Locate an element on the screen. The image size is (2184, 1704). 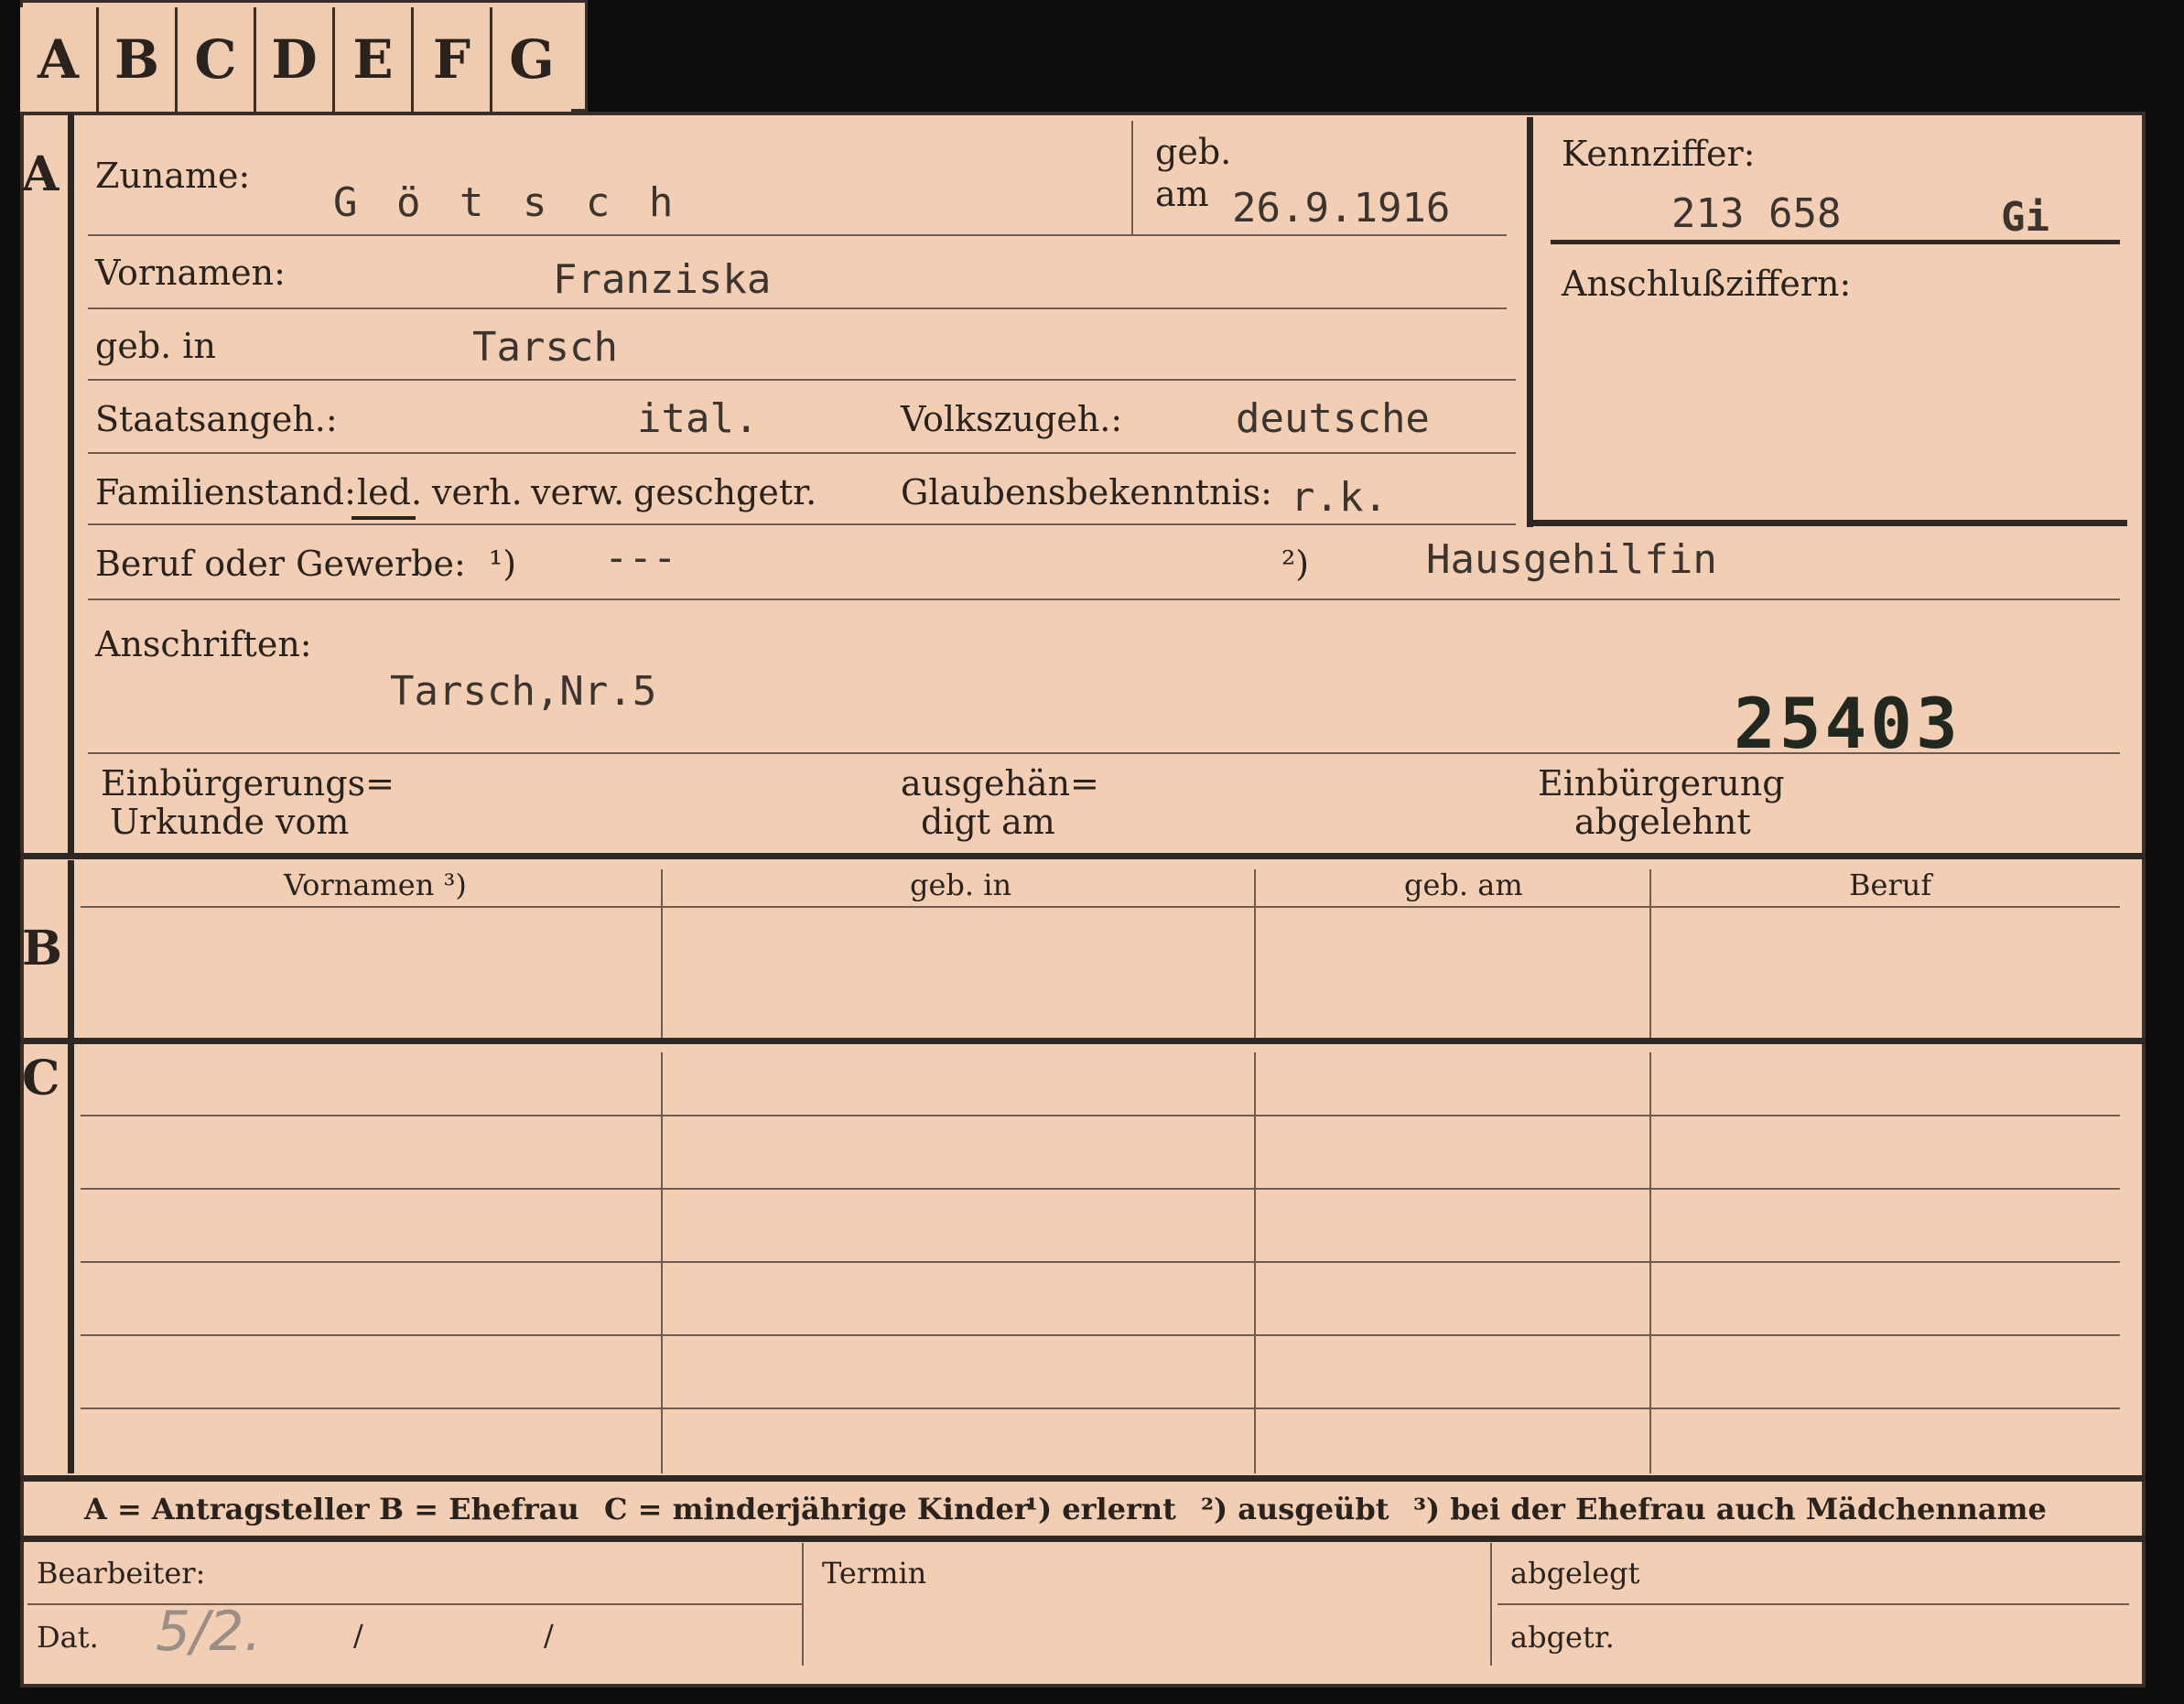
familienstand-option-led: led. is located at coordinates (390, 492).